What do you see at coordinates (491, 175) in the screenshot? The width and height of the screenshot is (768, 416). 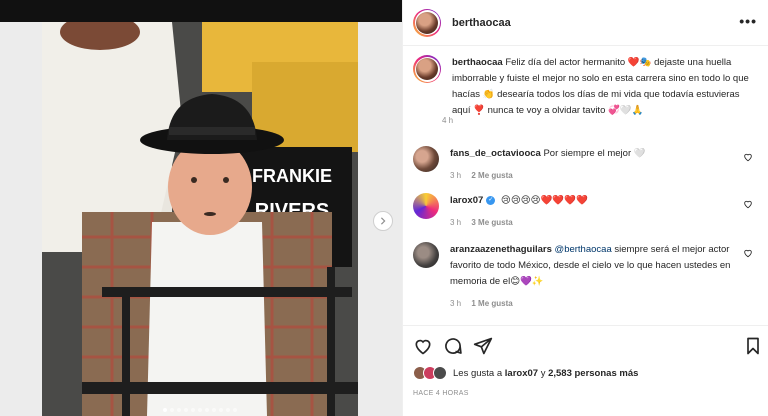 I see `comment-likes: 2 Me gusta` at bounding box center [491, 175].